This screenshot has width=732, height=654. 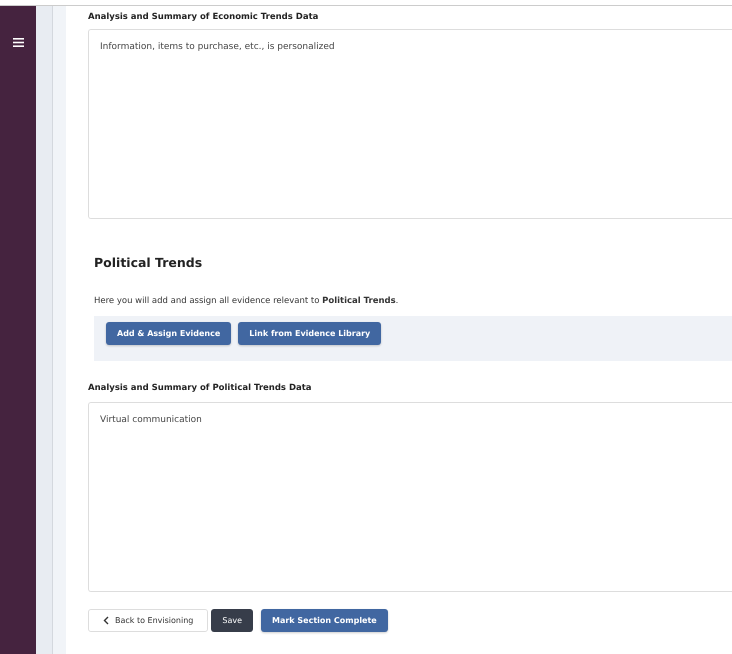 I want to click on field-label: Analysis and Summary of Economic Trends Data, so click(x=204, y=17).